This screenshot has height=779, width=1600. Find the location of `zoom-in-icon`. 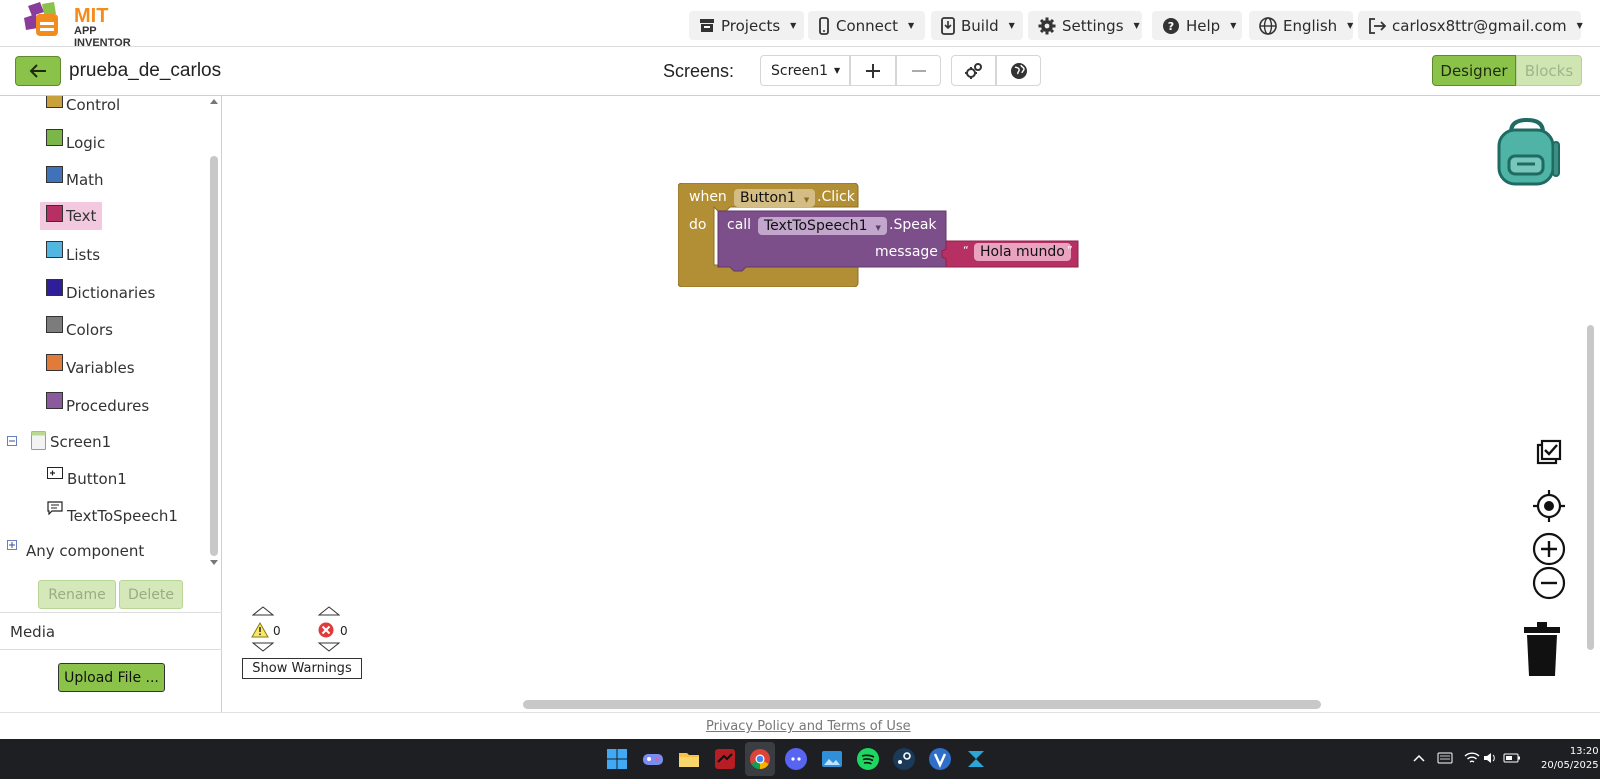

zoom-in-icon is located at coordinates (1549, 549).